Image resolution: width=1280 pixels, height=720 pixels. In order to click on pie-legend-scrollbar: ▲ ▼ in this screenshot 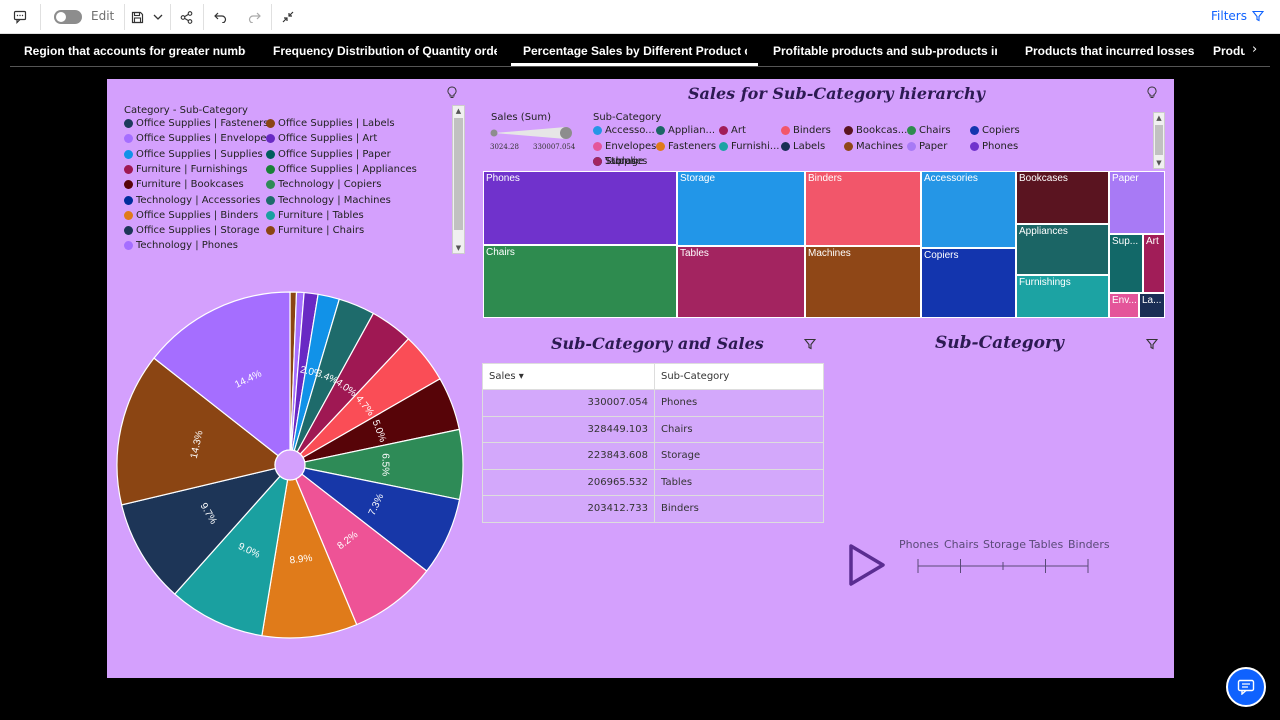, I will do `click(458, 179)`.